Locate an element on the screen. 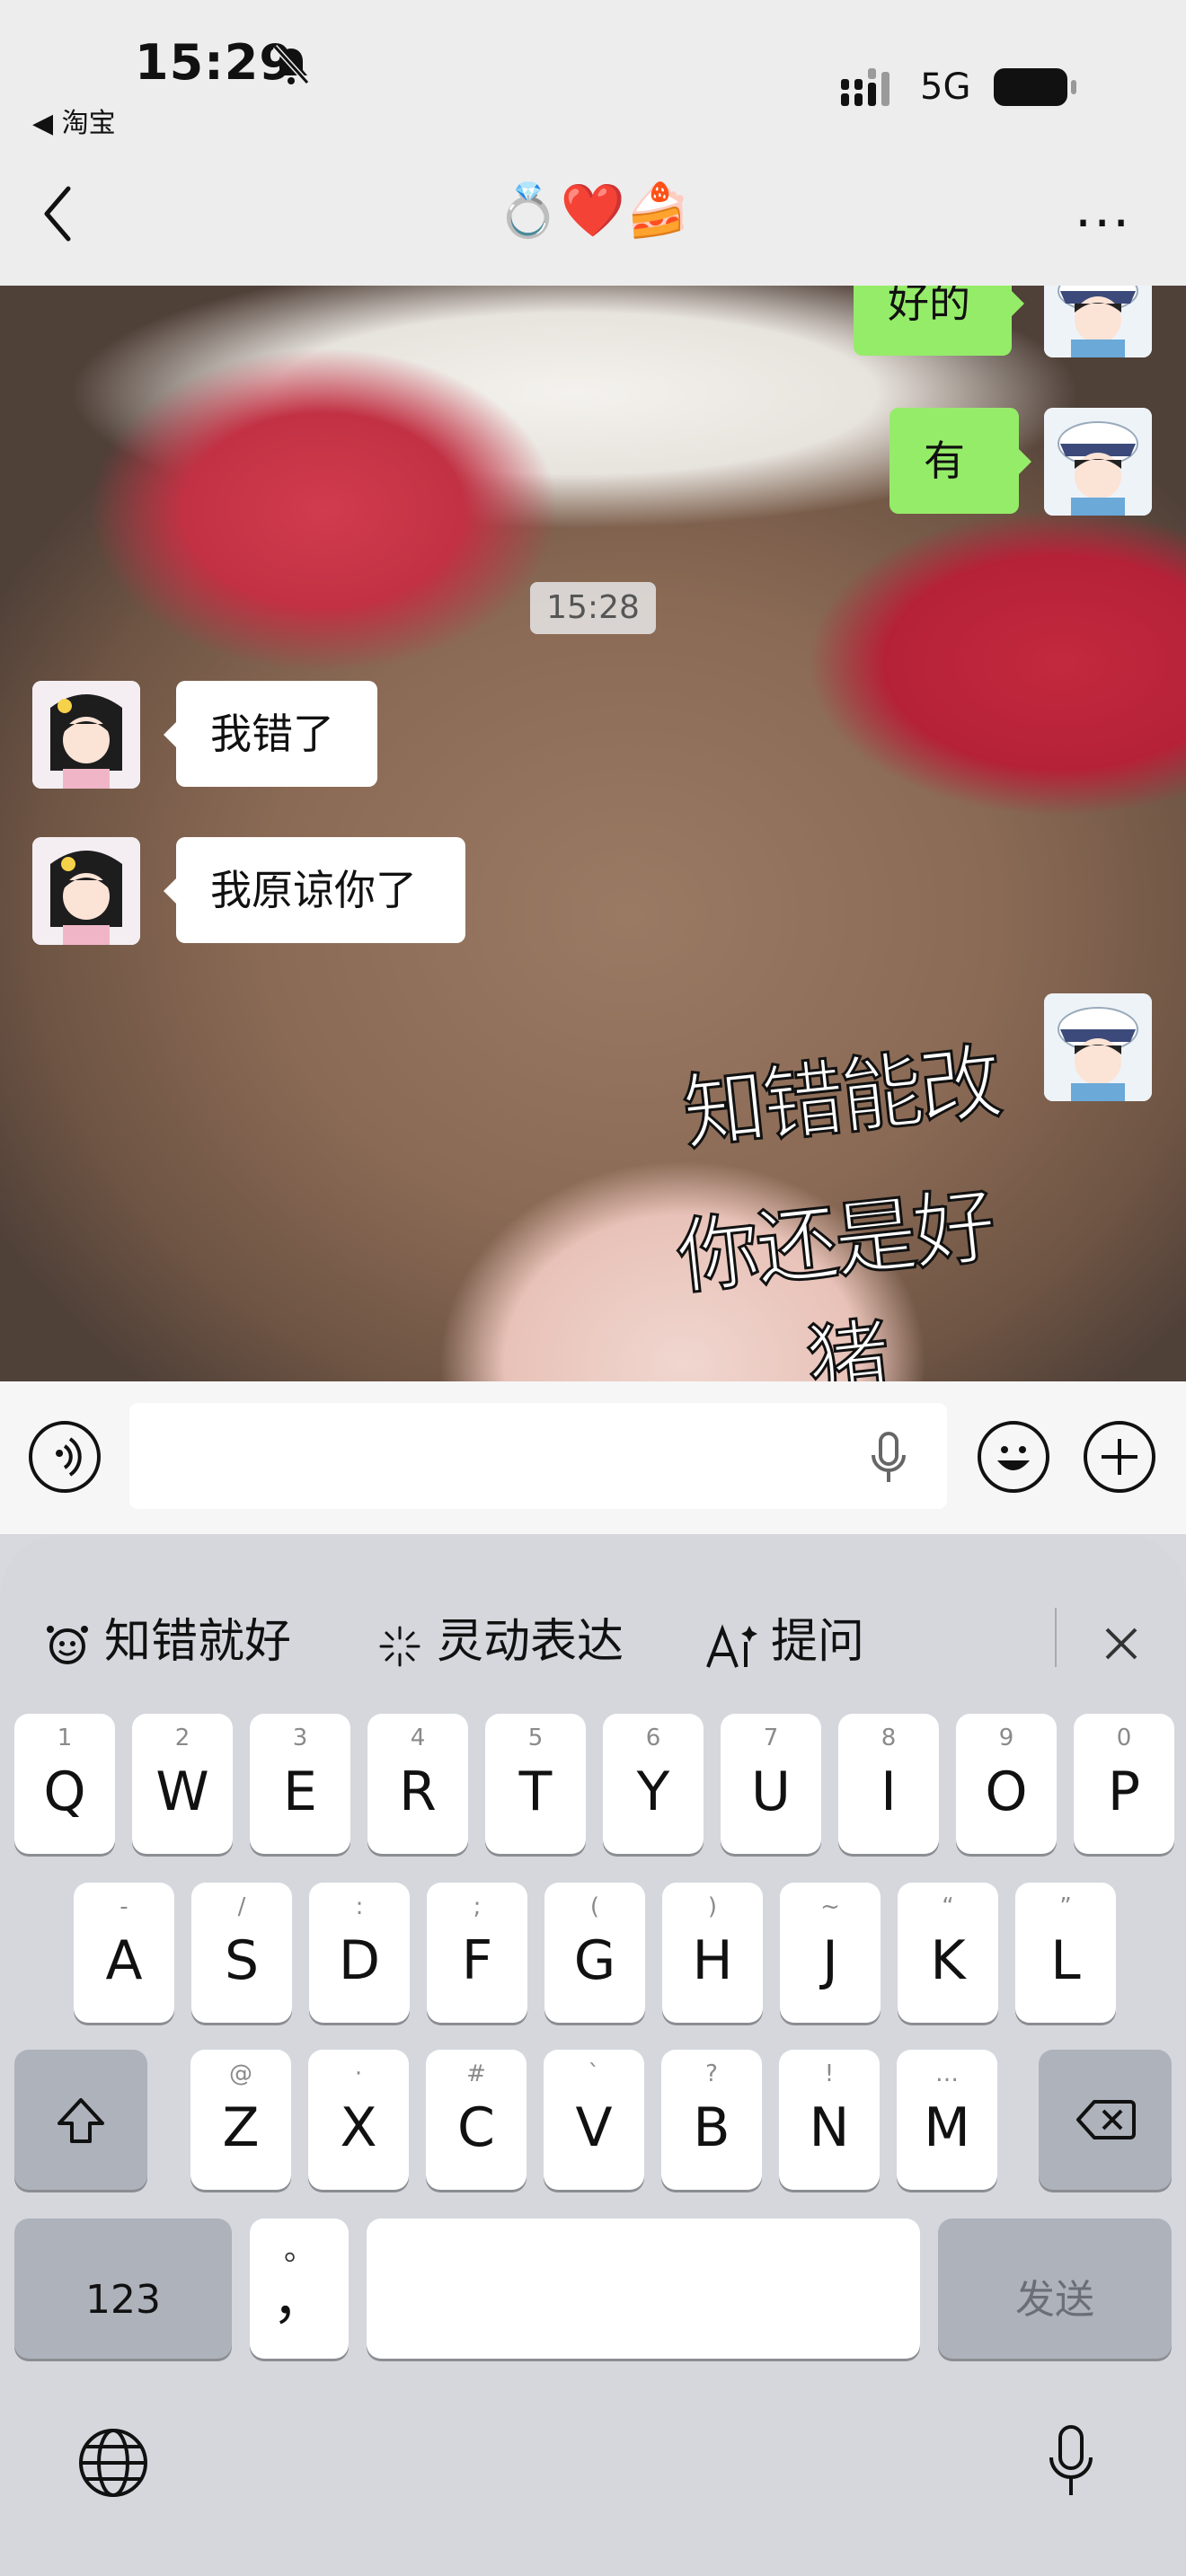 Image resolution: width=1186 pixels, height=2576 pixels. key-label: L is located at coordinates (1065, 1960).